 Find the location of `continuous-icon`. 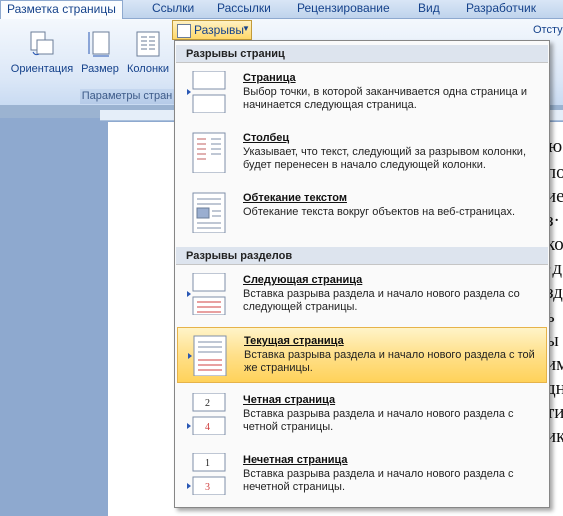

continuous-icon is located at coordinates (208, 355).